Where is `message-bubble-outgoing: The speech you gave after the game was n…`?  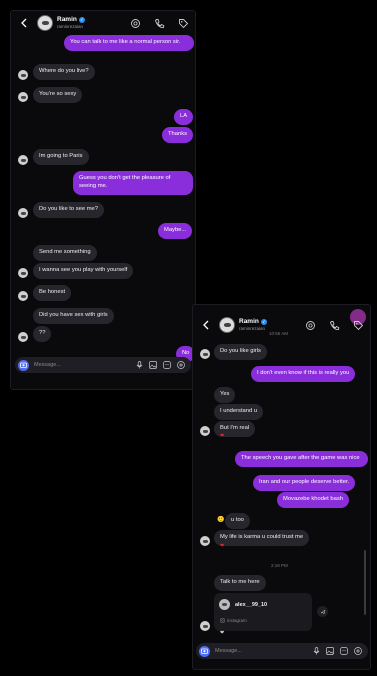
message-bubble-outgoing: The speech you gave after the game was n… is located at coordinates (301, 459).